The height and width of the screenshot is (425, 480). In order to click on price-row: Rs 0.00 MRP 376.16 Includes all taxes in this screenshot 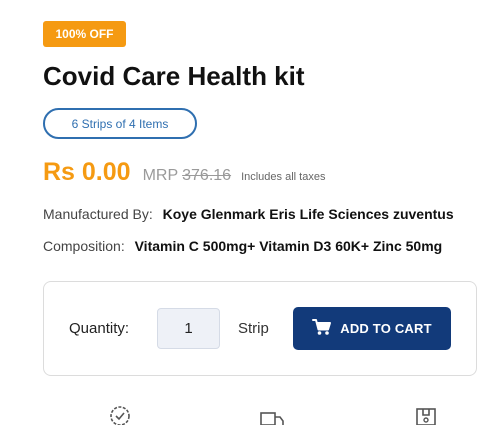, I will do `click(184, 174)`.